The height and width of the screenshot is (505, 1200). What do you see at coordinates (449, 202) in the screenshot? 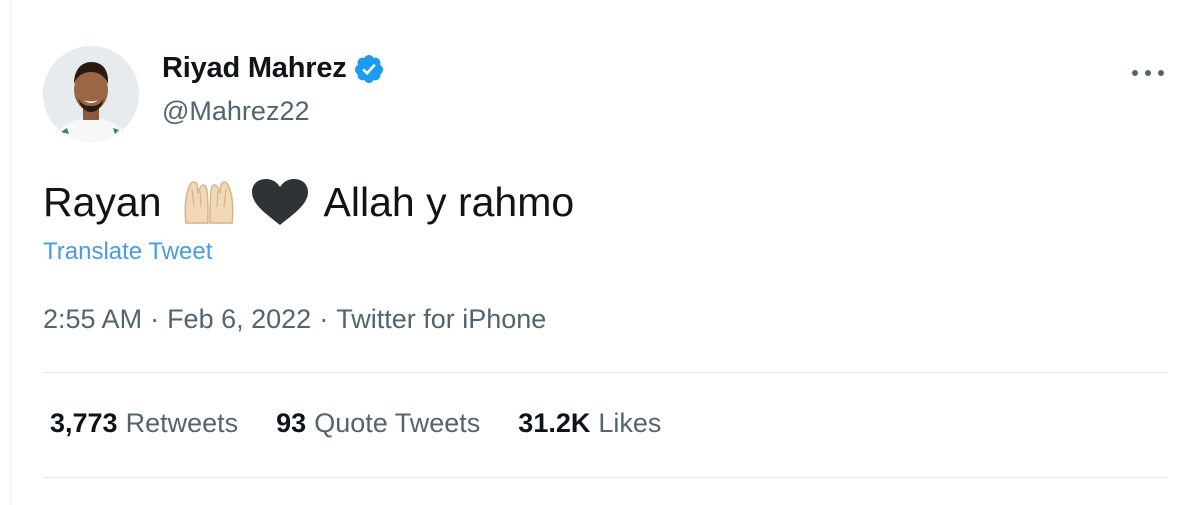
I see `tweet-text-prayer: Allah y rahmo` at bounding box center [449, 202].